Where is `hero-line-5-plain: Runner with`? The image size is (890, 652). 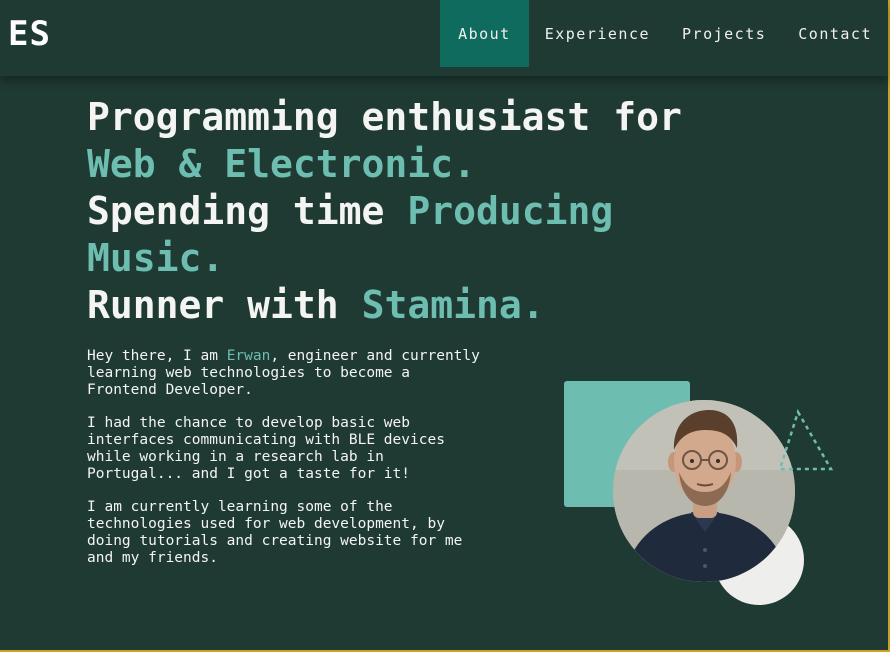
hero-line-5-plain: Runner with is located at coordinates (213, 305).